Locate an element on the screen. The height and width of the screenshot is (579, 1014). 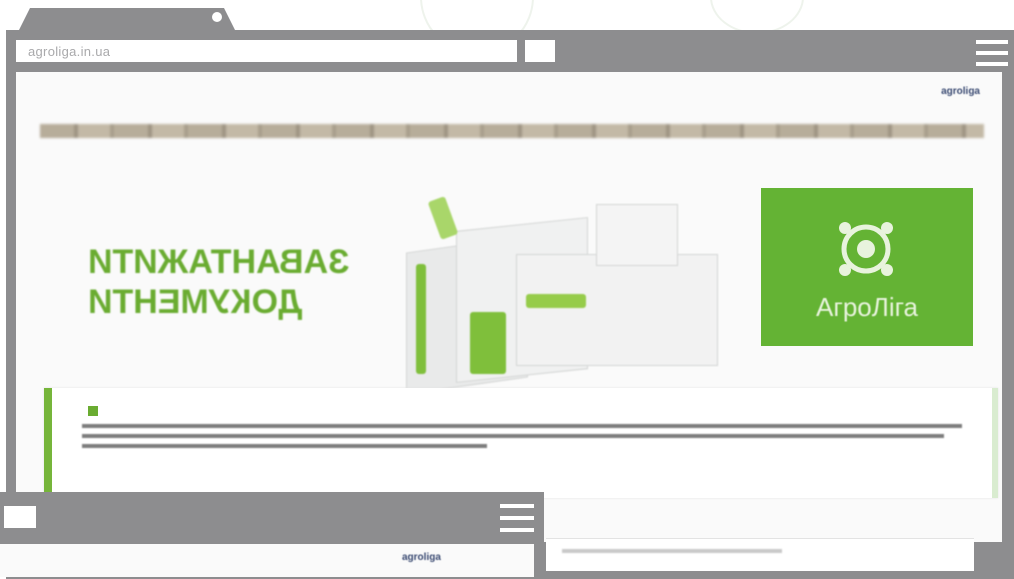
browser-tab is located at coordinates (127, 20).